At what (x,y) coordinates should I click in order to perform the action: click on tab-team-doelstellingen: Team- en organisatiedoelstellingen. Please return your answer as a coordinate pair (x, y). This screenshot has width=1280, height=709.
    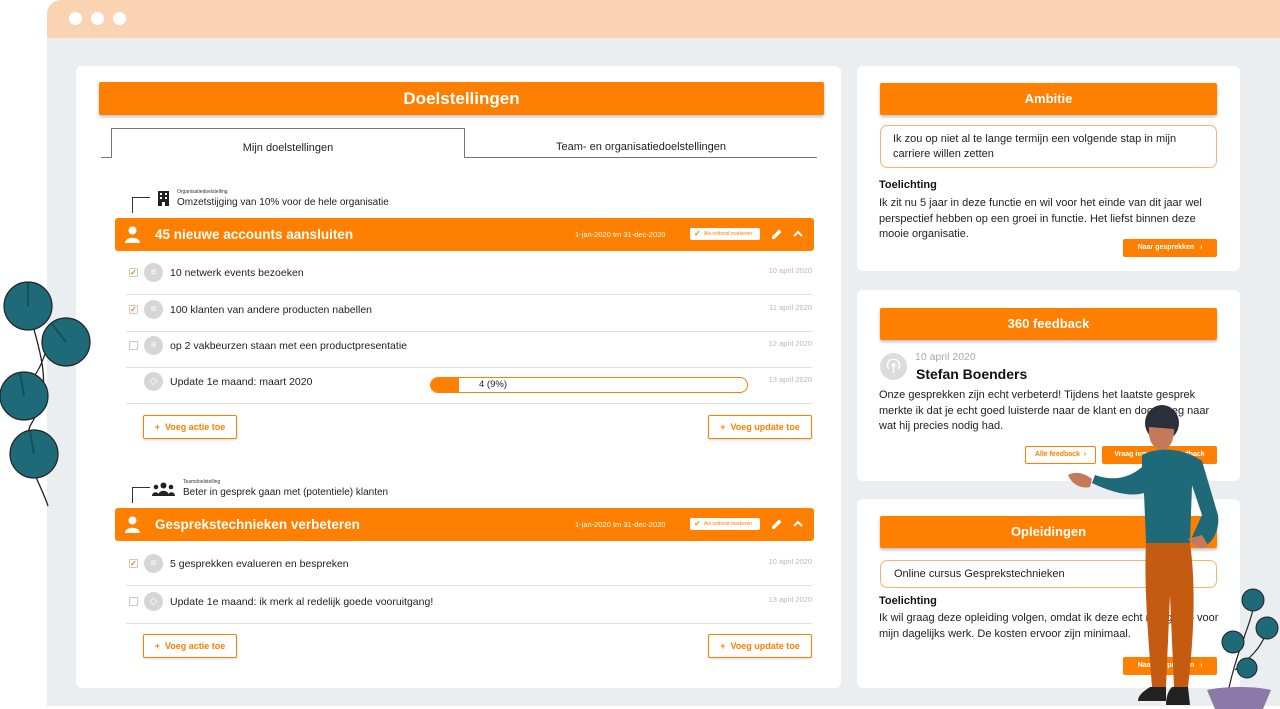
    Looking at the image, I should click on (641, 142).